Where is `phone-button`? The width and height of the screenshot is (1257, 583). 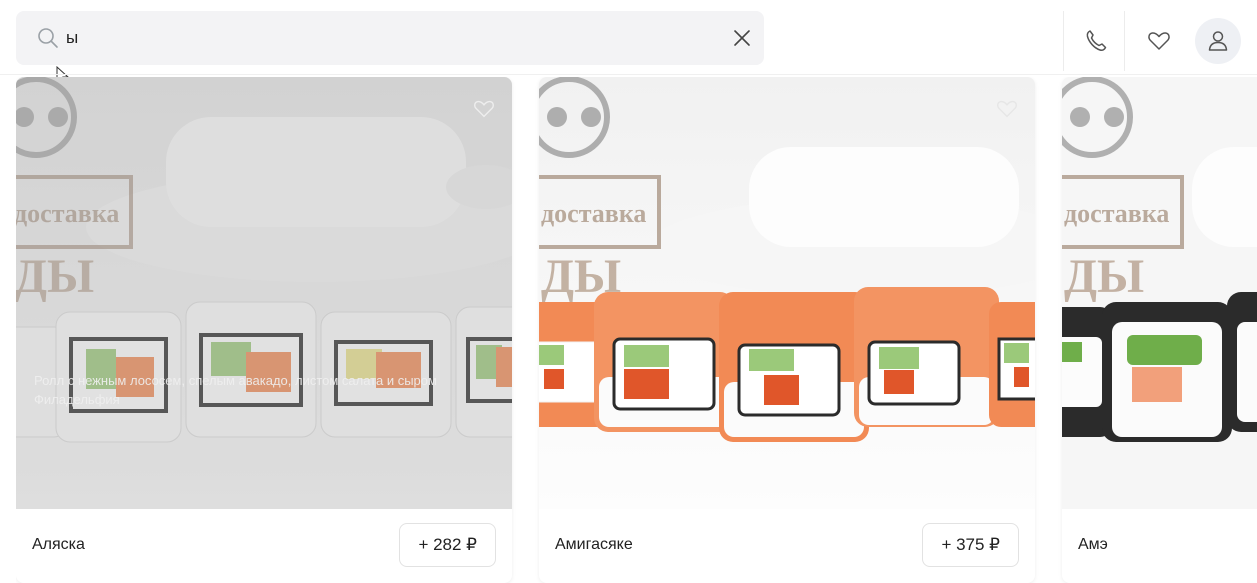
phone-button is located at coordinates (1096, 41).